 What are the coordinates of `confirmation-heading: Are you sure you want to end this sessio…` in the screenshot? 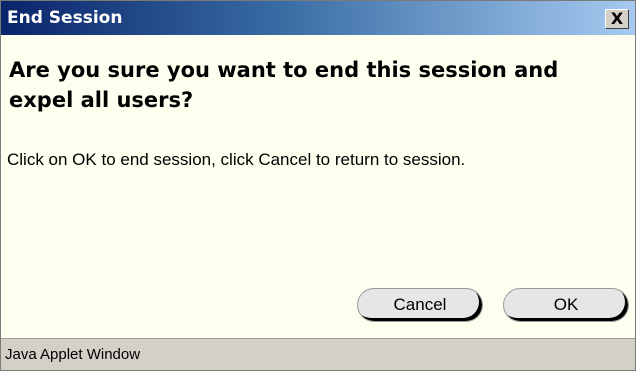 It's located at (284, 85).